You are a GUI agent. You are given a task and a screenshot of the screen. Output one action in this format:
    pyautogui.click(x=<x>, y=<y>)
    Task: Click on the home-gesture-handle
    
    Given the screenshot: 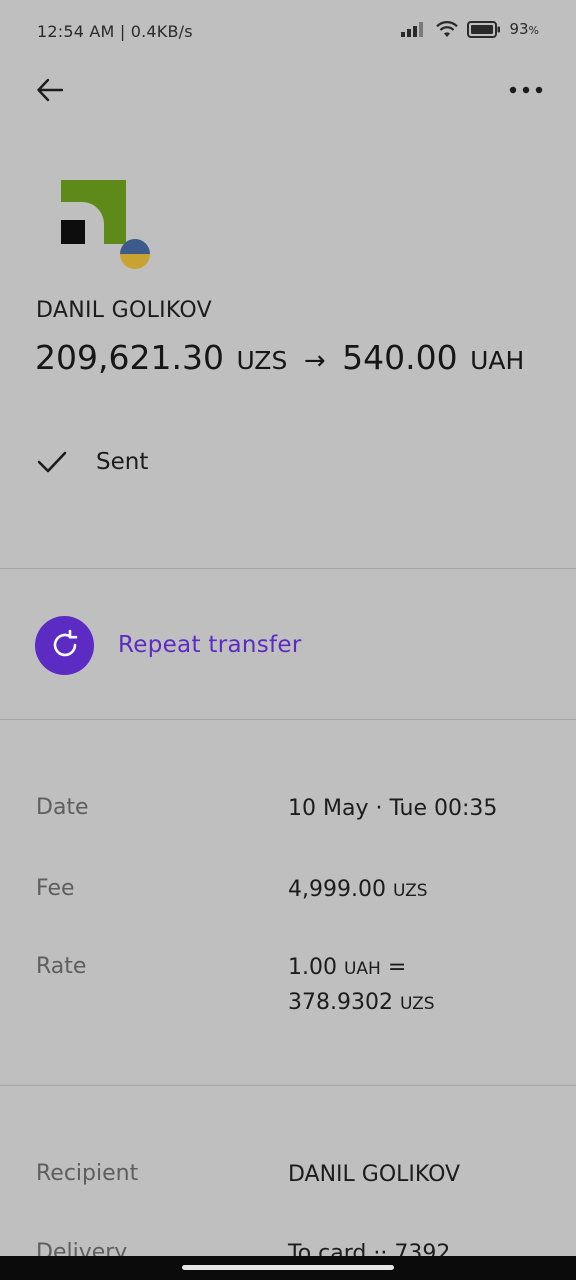 What is the action you would take?
    pyautogui.click(x=288, y=1267)
    